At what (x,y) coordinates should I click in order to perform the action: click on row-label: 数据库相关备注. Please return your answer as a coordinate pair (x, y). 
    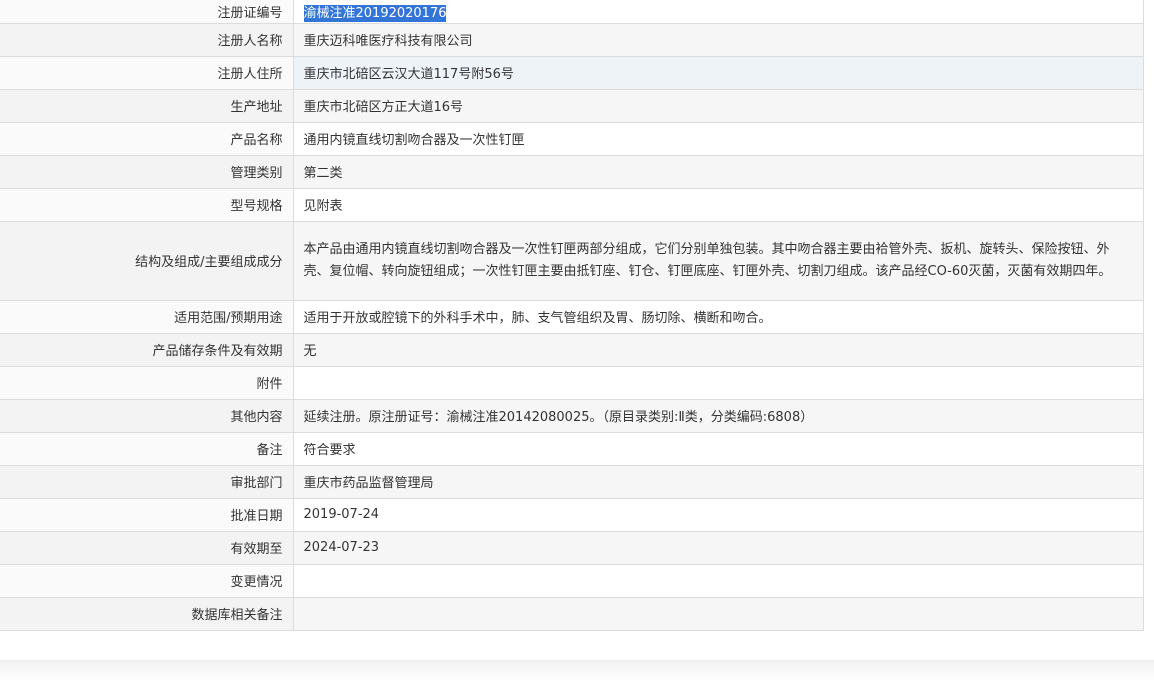
    Looking at the image, I should click on (147, 614).